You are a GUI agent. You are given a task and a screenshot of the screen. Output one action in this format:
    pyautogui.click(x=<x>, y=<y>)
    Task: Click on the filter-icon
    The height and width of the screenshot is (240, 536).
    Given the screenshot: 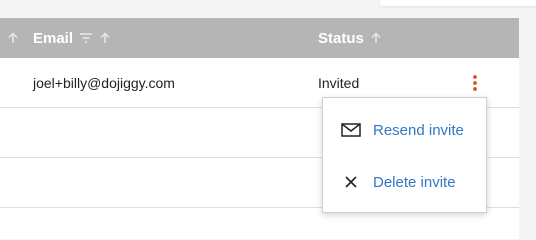 What is the action you would take?
    pyautogui.click(x=86, y=38)
    